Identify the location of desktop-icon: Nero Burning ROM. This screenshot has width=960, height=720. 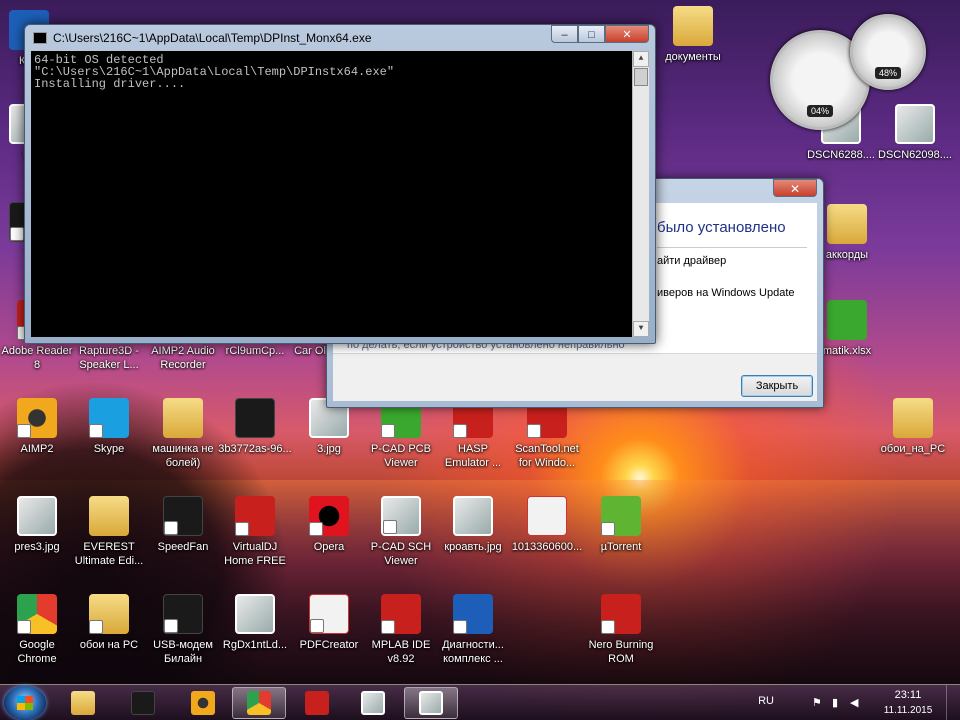
(621, 630).